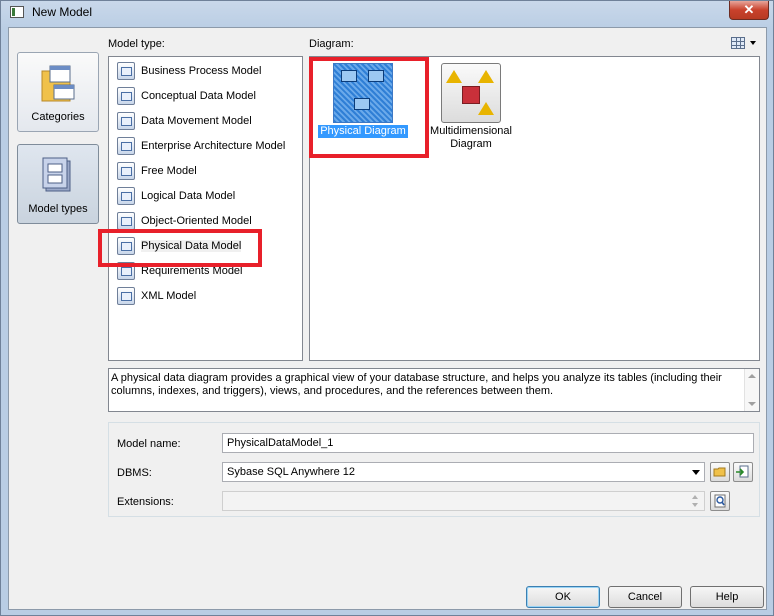  I want to click on ok-button: OK, so click(563, 597).